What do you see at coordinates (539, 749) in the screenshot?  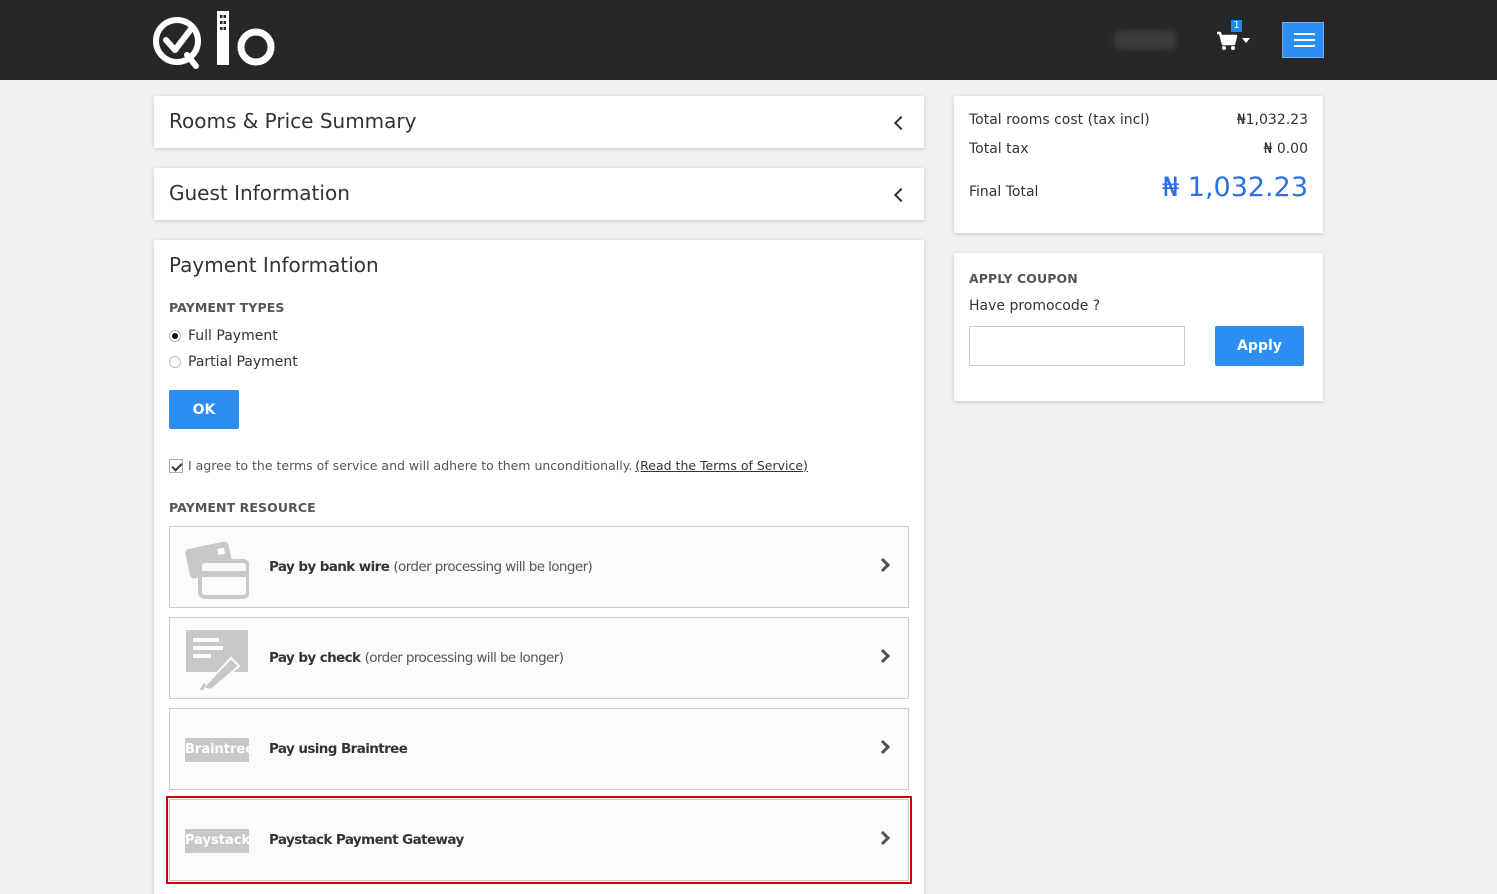 I see `pay-braintree-option: Braintree Pay using Braintree` at bounding box center [539, 749].